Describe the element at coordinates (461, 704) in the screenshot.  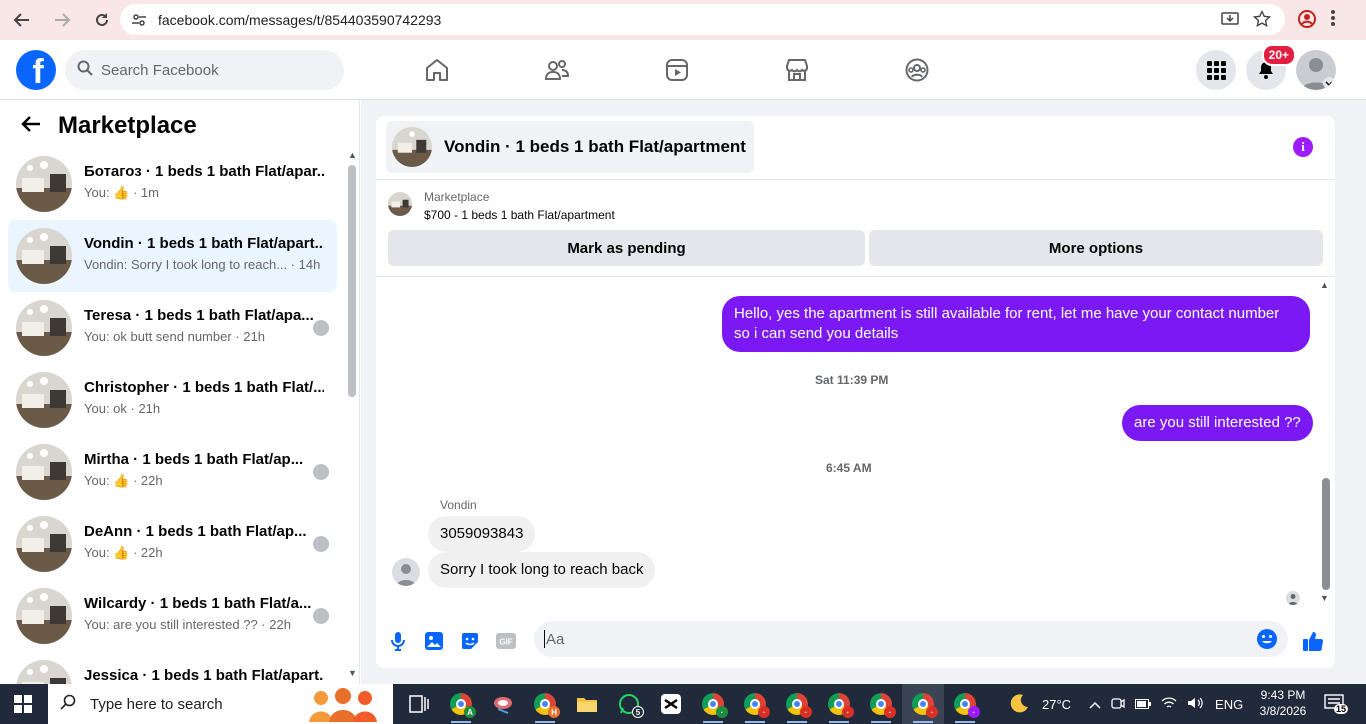
I see `chrome-profile-a-icon: A` at that location.